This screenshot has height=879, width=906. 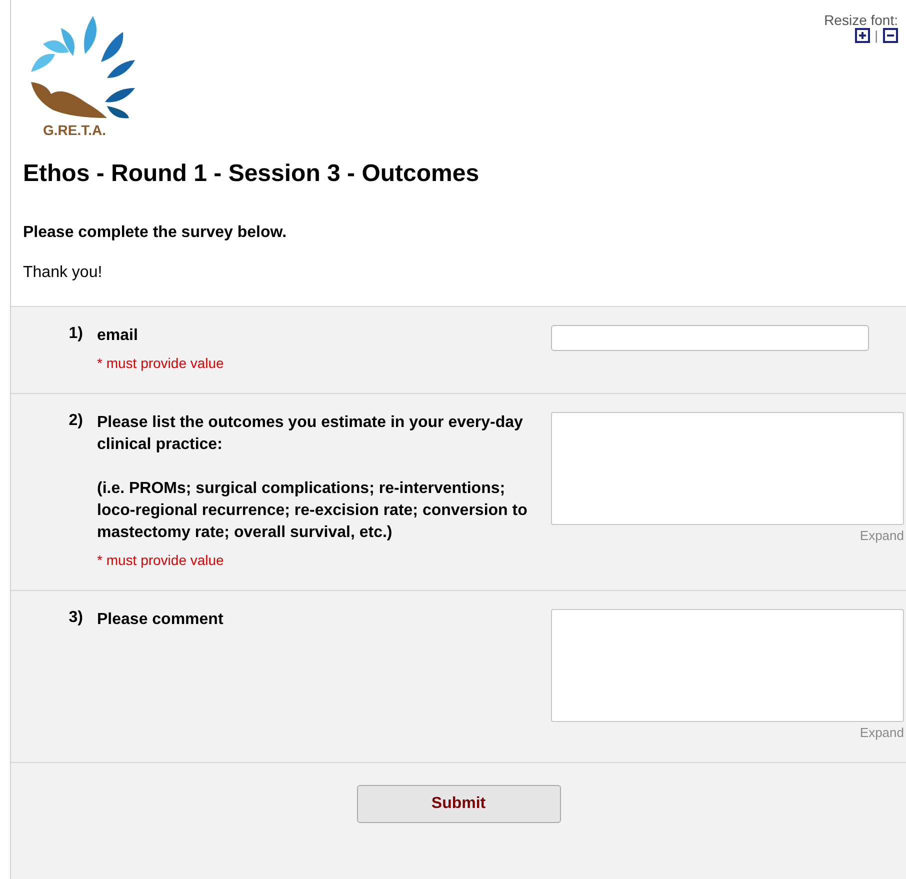 I want to click on logo-text: G.RE.T.A., so click(x=74, y=130).